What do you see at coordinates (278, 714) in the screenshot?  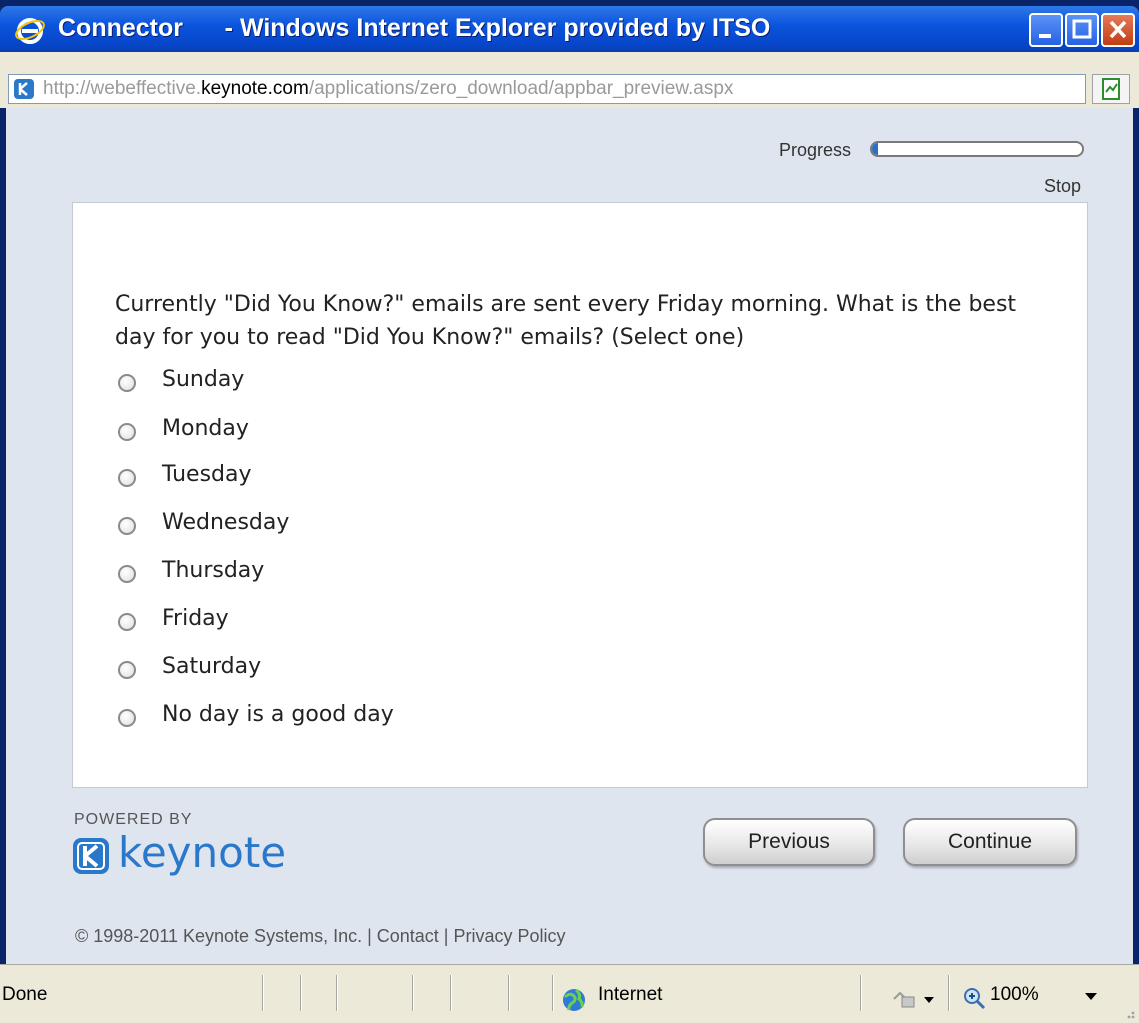 I see `option-label: No day is a good day` at bounding box center [278, 714].